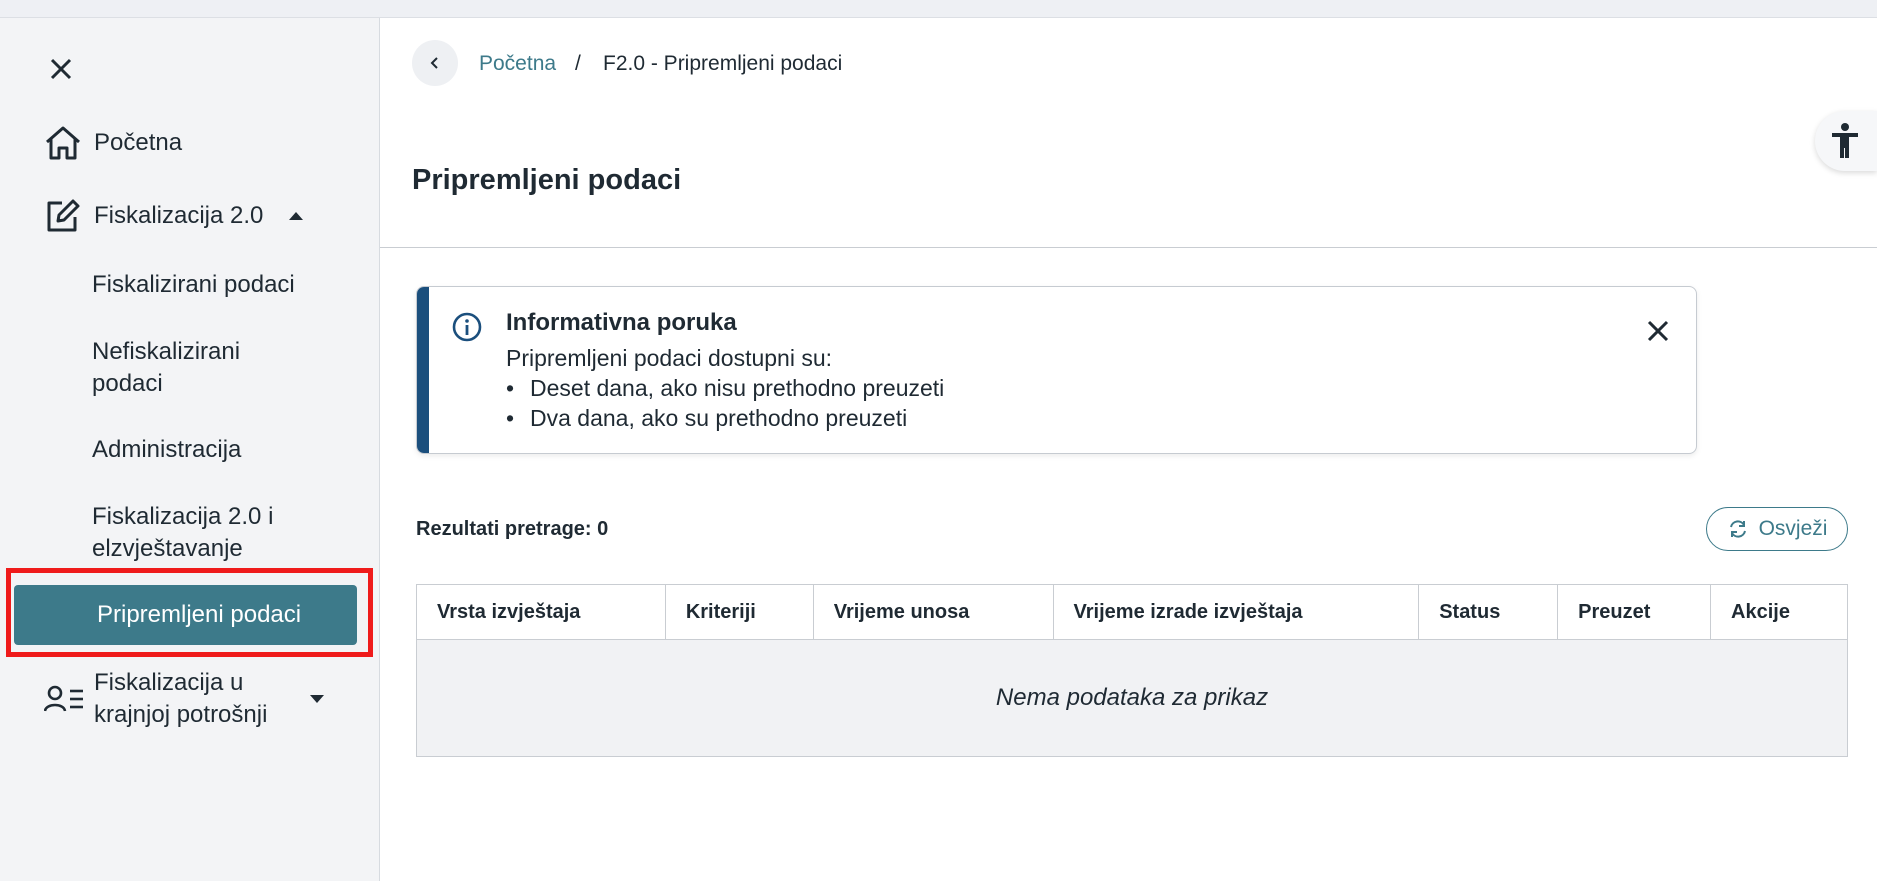  I want to click on back-button, so click(435, 63).